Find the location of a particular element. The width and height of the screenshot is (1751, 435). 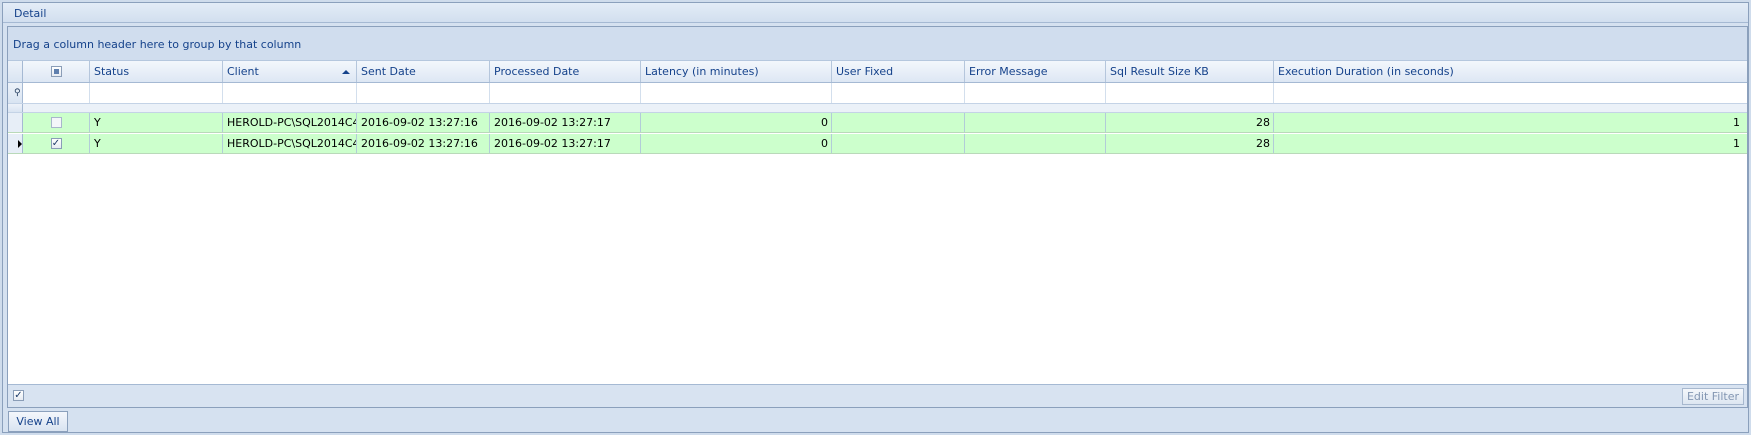

select-all-checkbox is located at coordinates (56, 71).